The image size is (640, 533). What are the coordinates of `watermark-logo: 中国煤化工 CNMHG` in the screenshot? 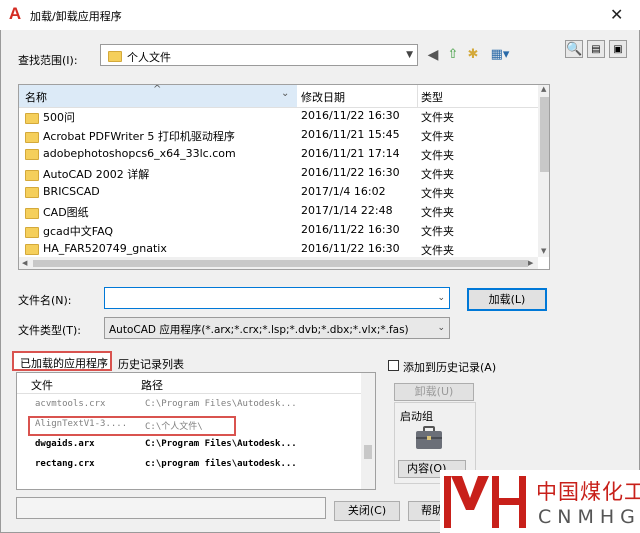 It's located at (540, 501).